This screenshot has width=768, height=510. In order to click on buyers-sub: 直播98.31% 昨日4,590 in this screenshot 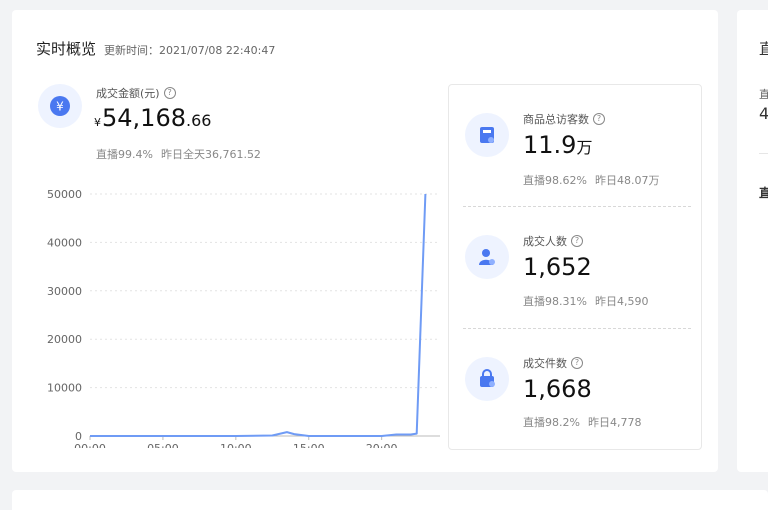, I will do `click(585, 301)`.